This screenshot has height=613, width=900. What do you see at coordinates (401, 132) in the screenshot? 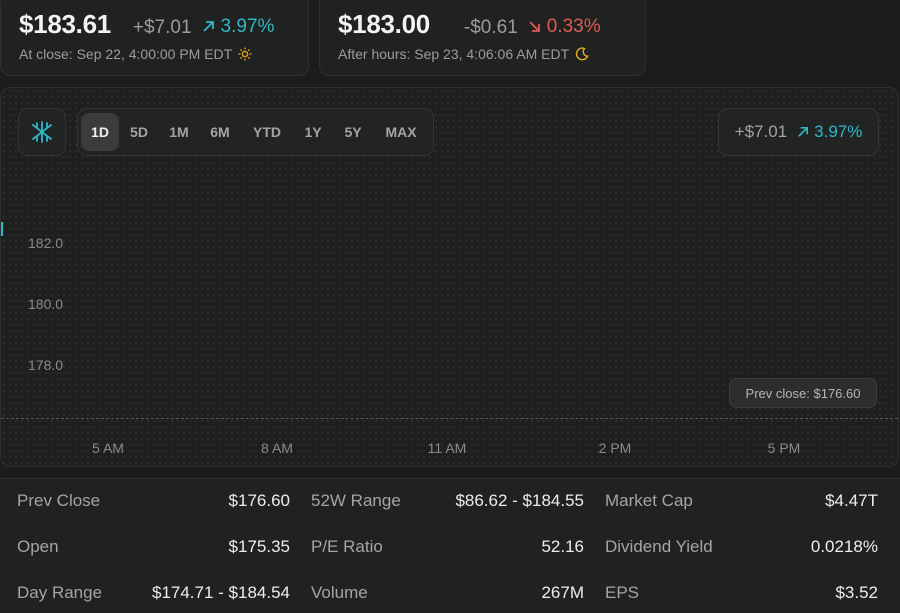
I see `range-max-button: MAX` at bounding box center [401, 132].